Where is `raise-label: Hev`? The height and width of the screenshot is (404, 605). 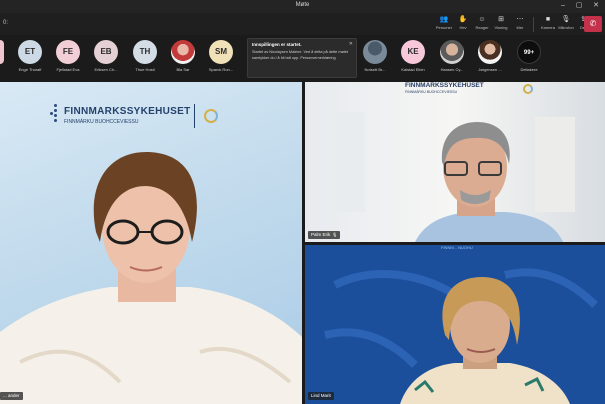 raise-label: Hev is located at coordinates (463, 27).